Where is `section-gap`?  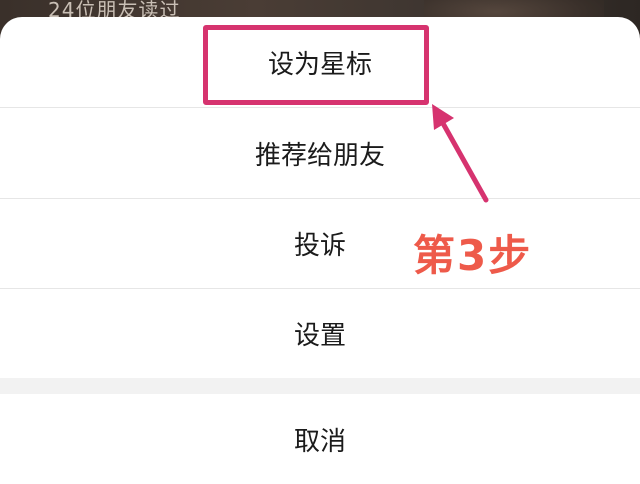
section-gap is located at coordinates (320, 386).